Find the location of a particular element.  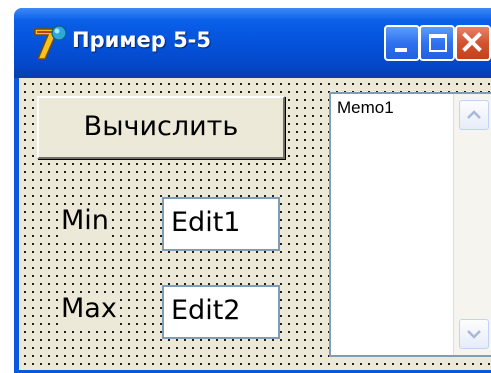

min-edit-field: Edit1 is located at coordinates (221, 224).